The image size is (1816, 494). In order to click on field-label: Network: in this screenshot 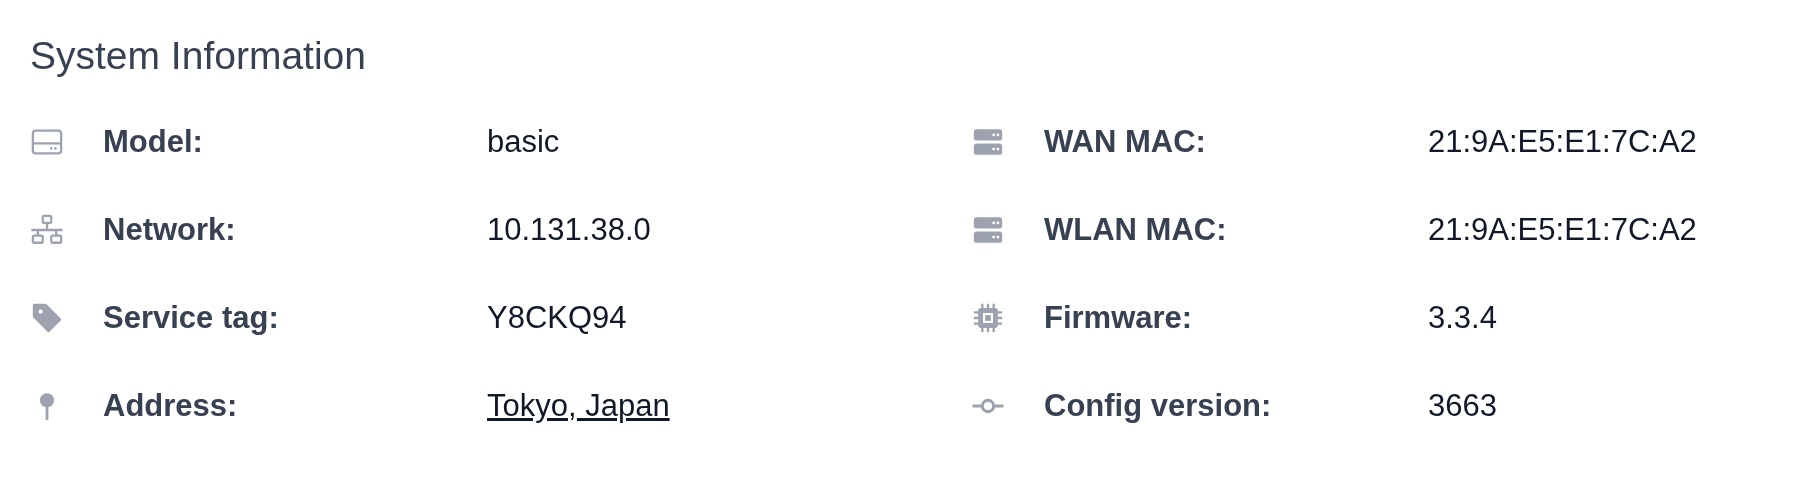, I will do `click(170, 229)`.